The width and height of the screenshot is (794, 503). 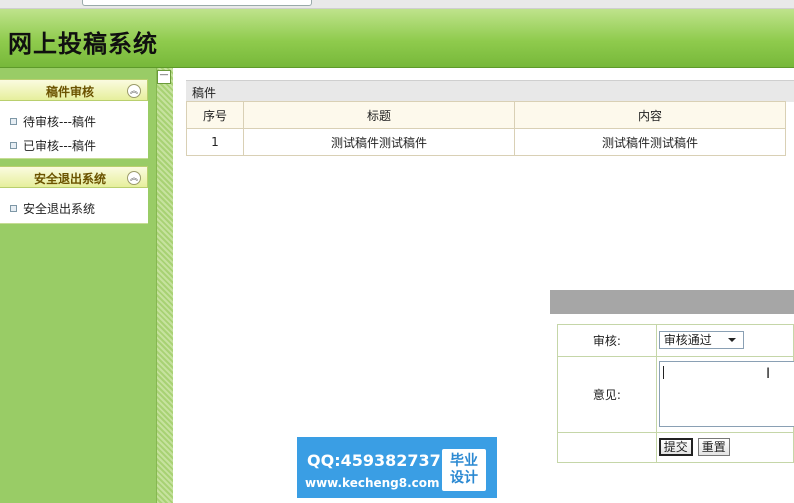 I want to click on dropdown-arrow-icon, so click(x=731, y=340).